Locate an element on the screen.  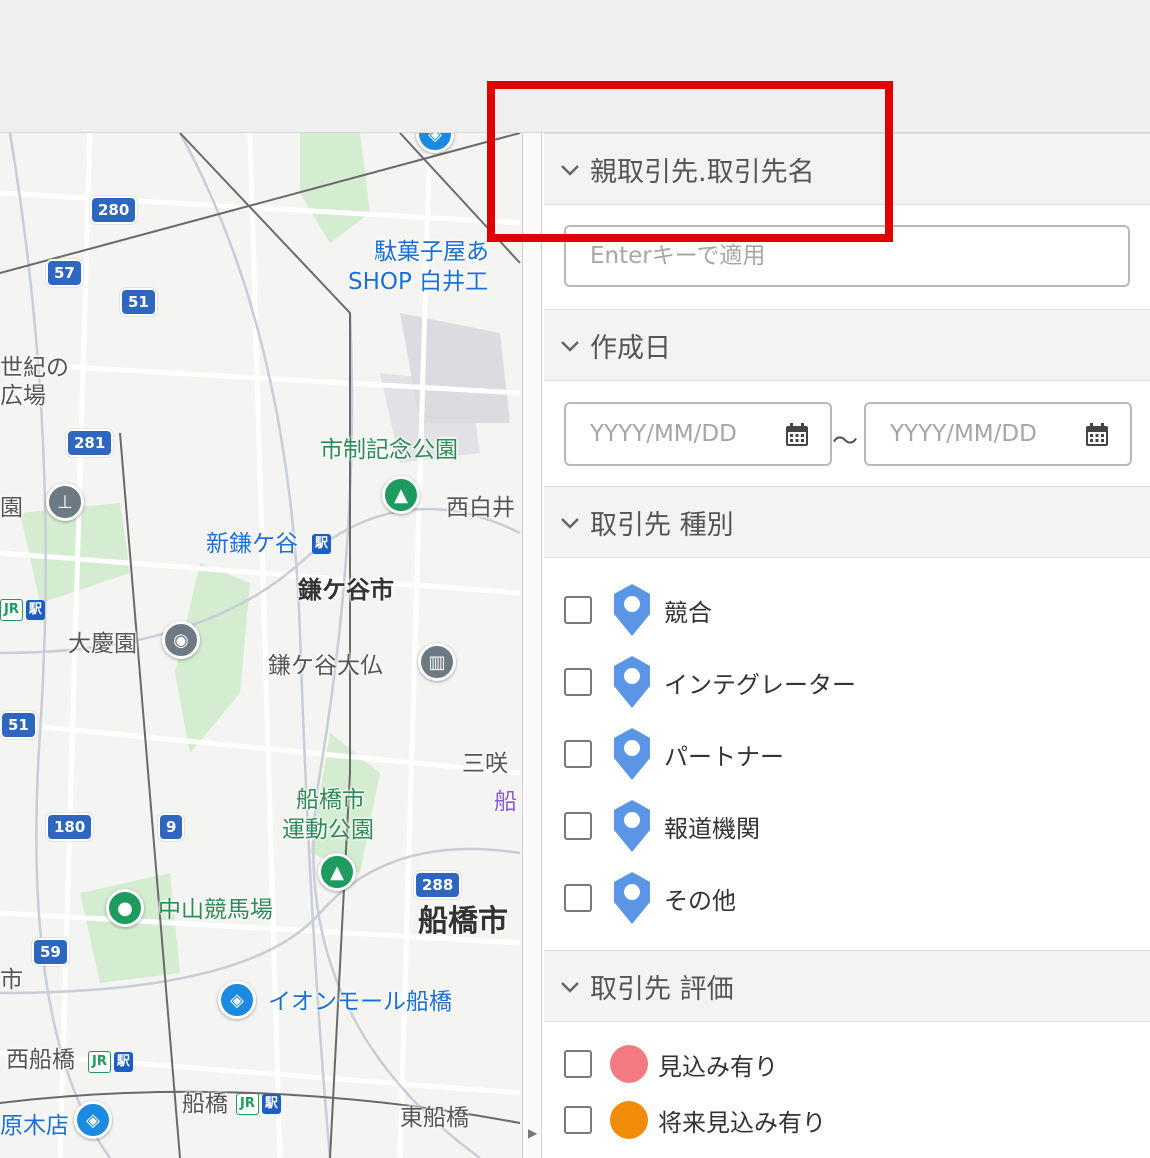
map-label: 市制記念公園 is located at coordinates (389, 450).